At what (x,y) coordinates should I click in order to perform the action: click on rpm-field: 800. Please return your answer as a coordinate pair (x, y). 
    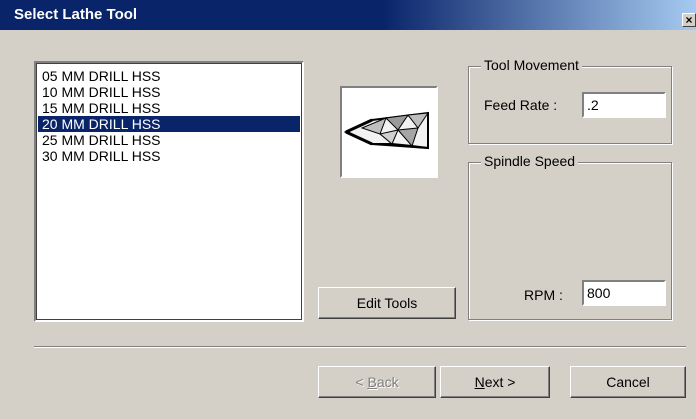
    Looking at the image, I should click on (624, 293).